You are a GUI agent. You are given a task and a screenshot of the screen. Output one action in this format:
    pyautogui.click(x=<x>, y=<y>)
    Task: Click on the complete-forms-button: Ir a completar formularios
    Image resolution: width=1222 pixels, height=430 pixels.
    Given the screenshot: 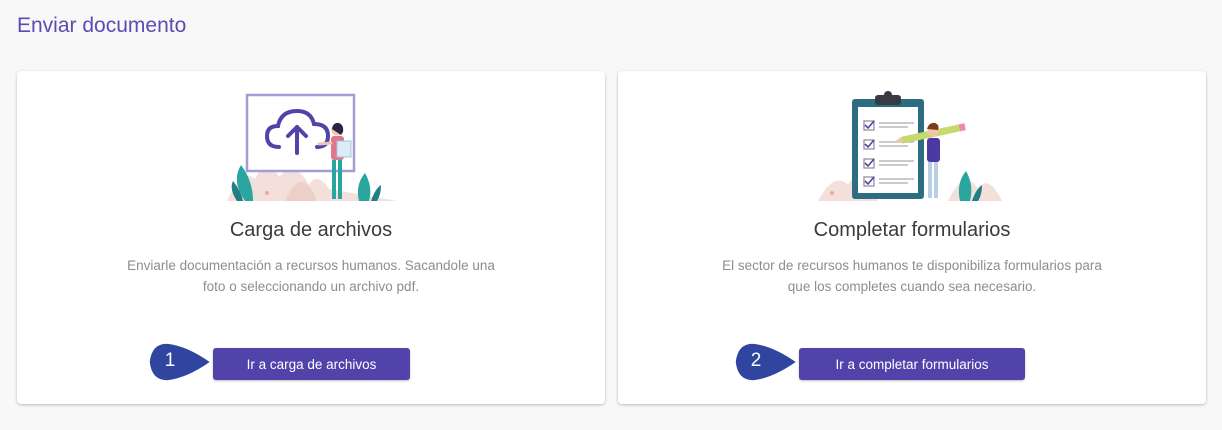 What is the action you would take?
    pyautogui.click(x=912, y=364)
    